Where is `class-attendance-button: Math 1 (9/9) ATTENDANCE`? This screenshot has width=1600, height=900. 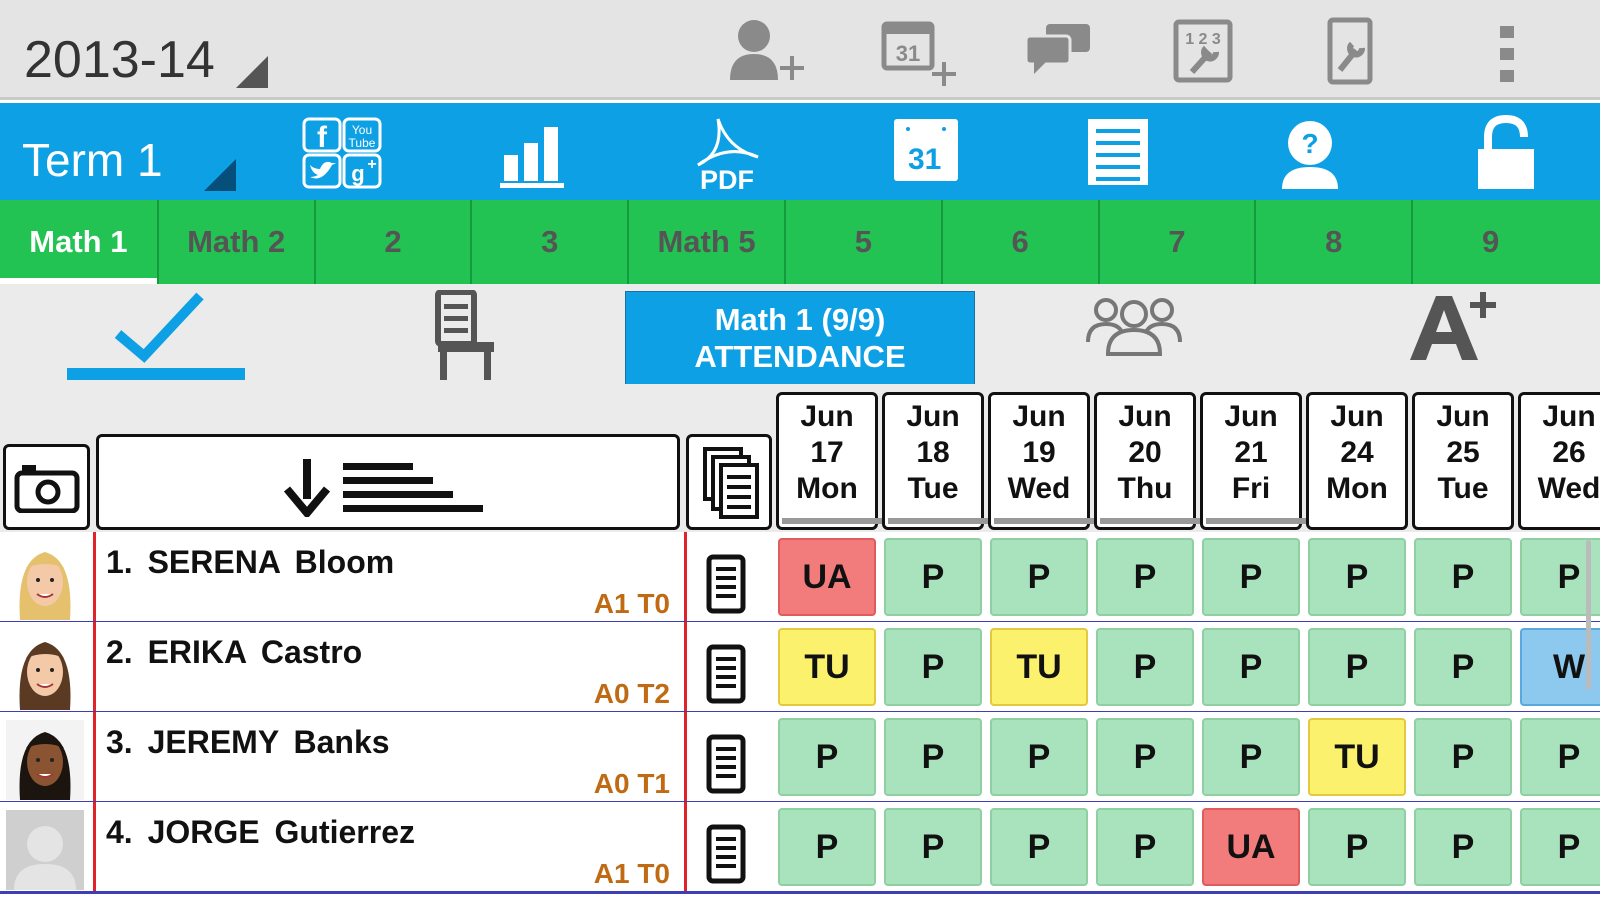
class-attendance-button: Math 1 (9/9) ATTENDANCE is located at coordinates (800, 338).